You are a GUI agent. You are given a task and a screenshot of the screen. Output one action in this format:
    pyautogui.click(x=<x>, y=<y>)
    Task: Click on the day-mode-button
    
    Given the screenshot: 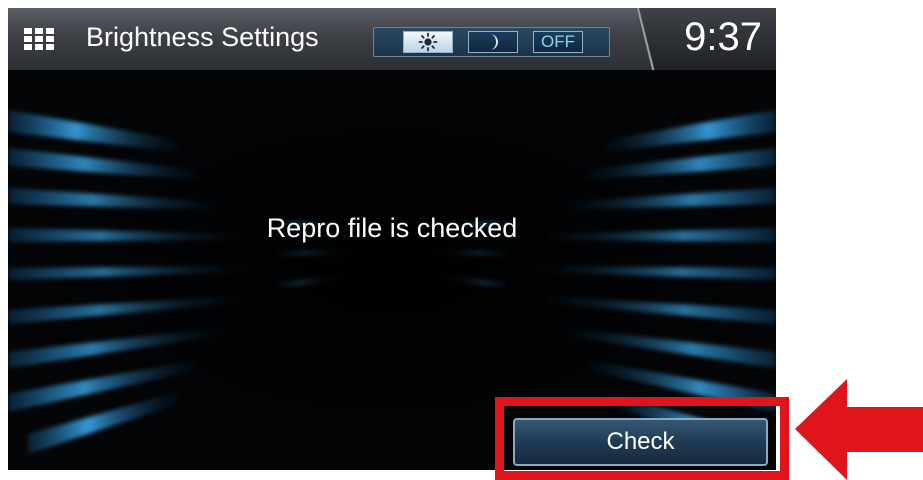 What is the action you would take?
    pyautogui.click(x=428, y=42)
    